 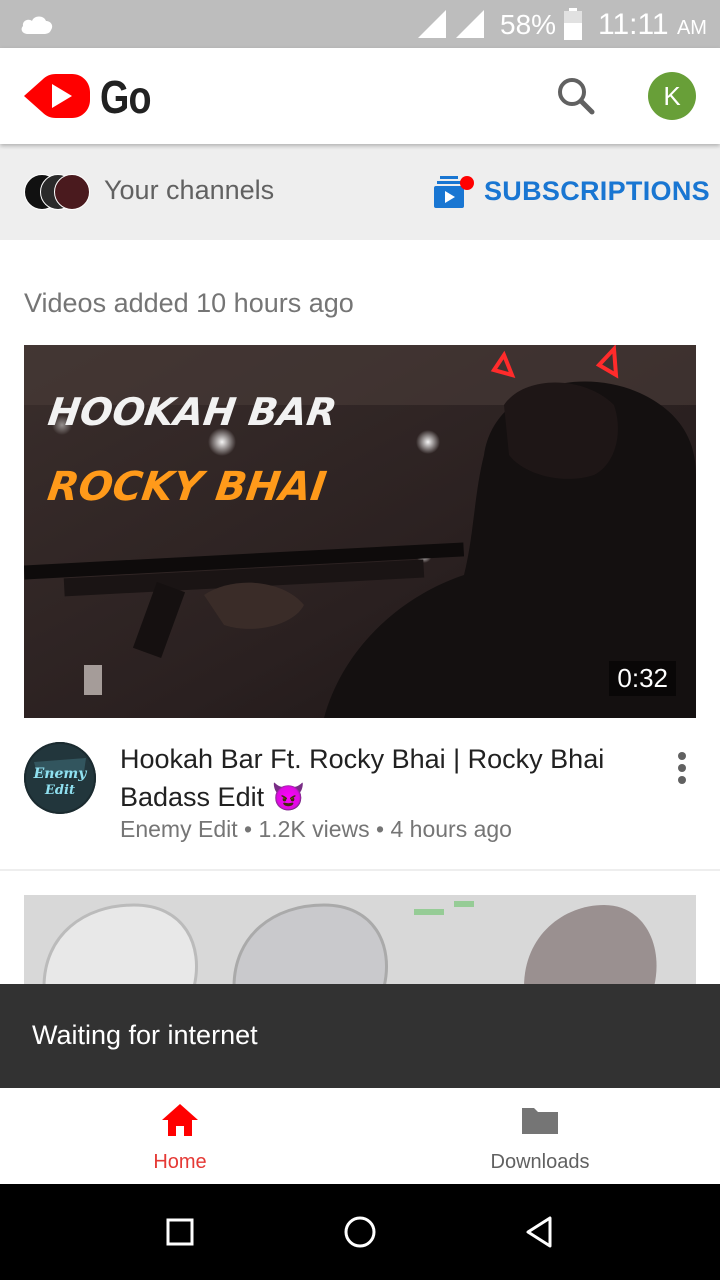 I want to click on more-vert-icon, so click(x=682, y=768).